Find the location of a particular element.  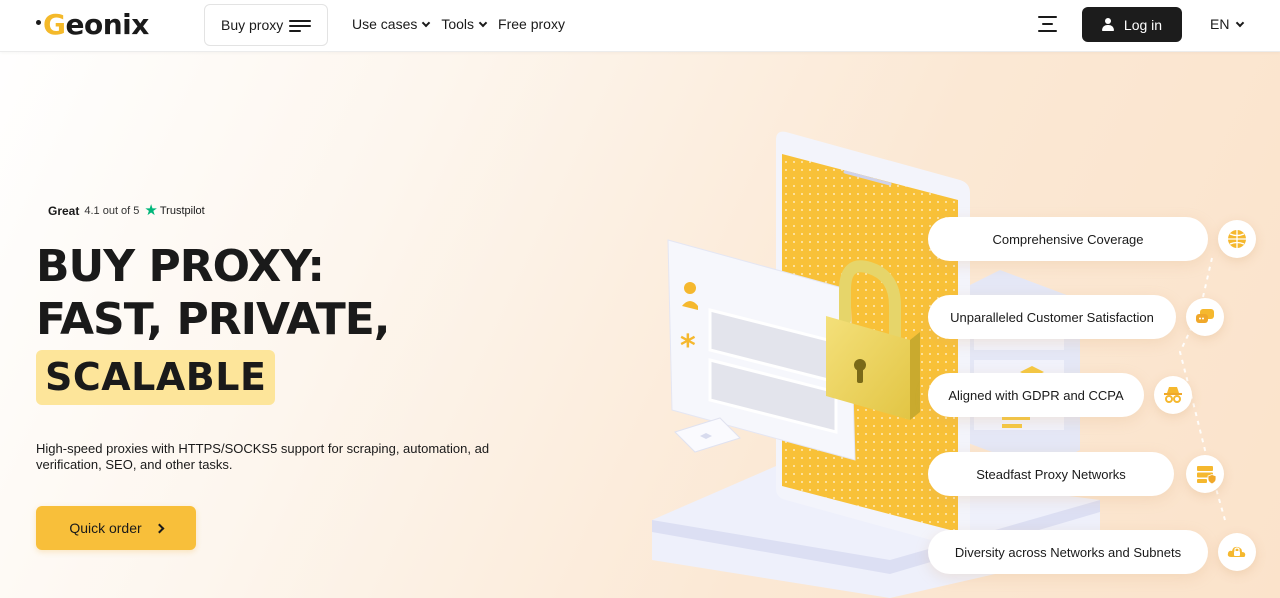

feature-label: Diversity across Networks and Subnets is located at coordinates (1068, 552).